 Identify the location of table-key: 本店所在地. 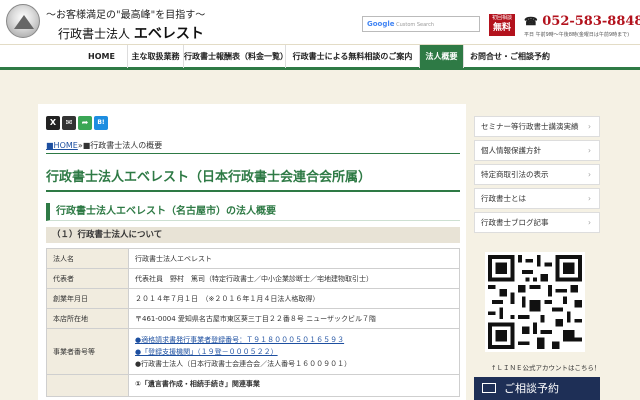
(87, 318).